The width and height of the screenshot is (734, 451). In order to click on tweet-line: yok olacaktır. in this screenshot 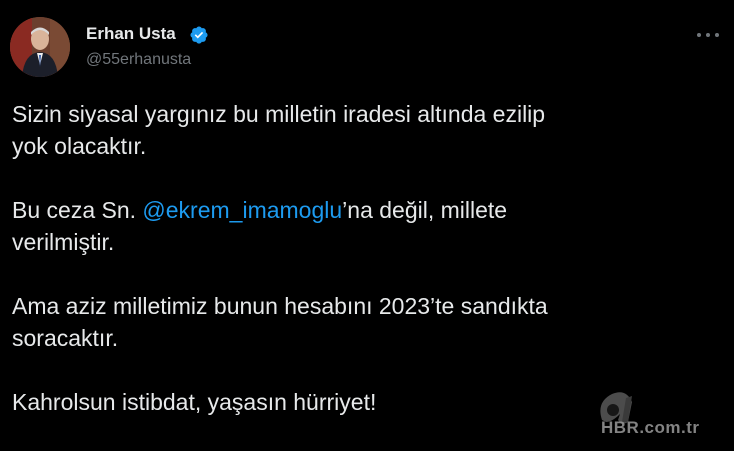, I will do `click(79, 146)`.